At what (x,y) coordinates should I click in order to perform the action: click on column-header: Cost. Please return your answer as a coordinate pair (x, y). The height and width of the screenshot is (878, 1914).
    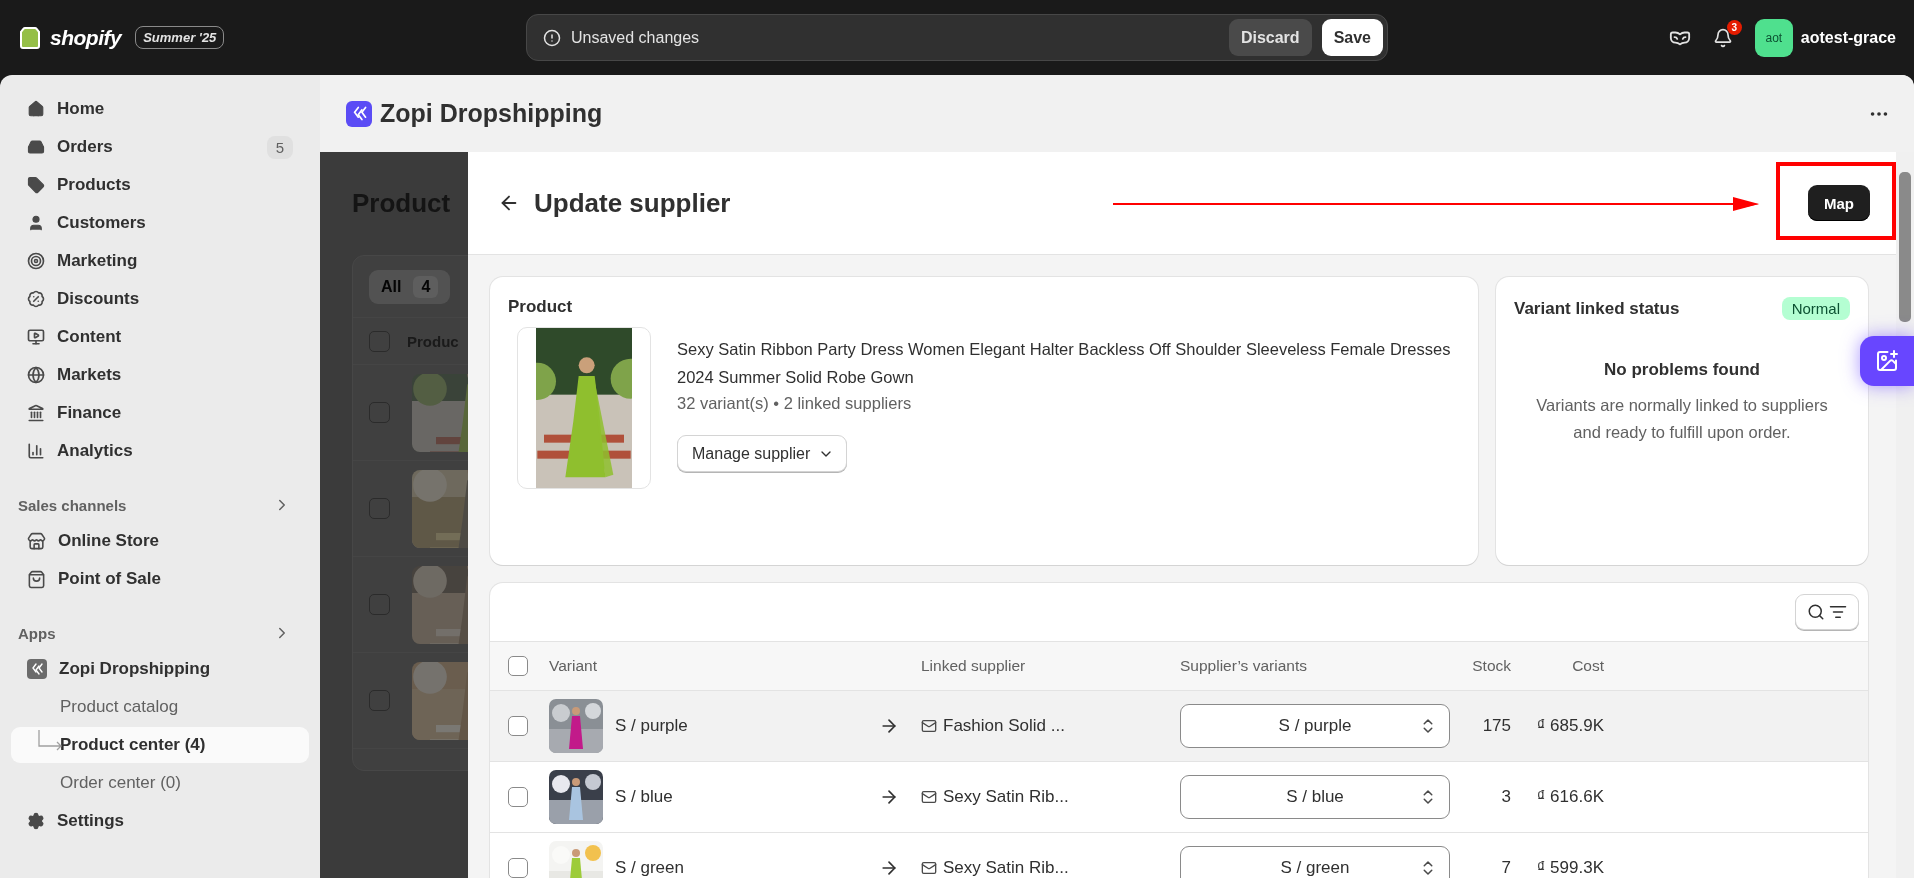
    Looking at the image, I should click on (1587, 666).